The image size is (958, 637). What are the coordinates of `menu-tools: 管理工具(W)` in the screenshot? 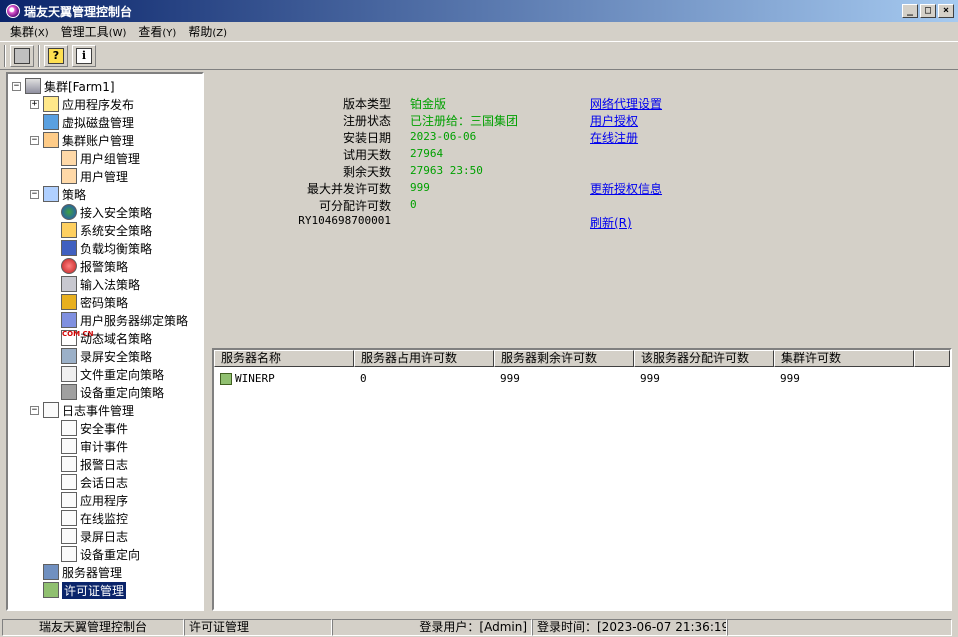 It's located at (94, 31).